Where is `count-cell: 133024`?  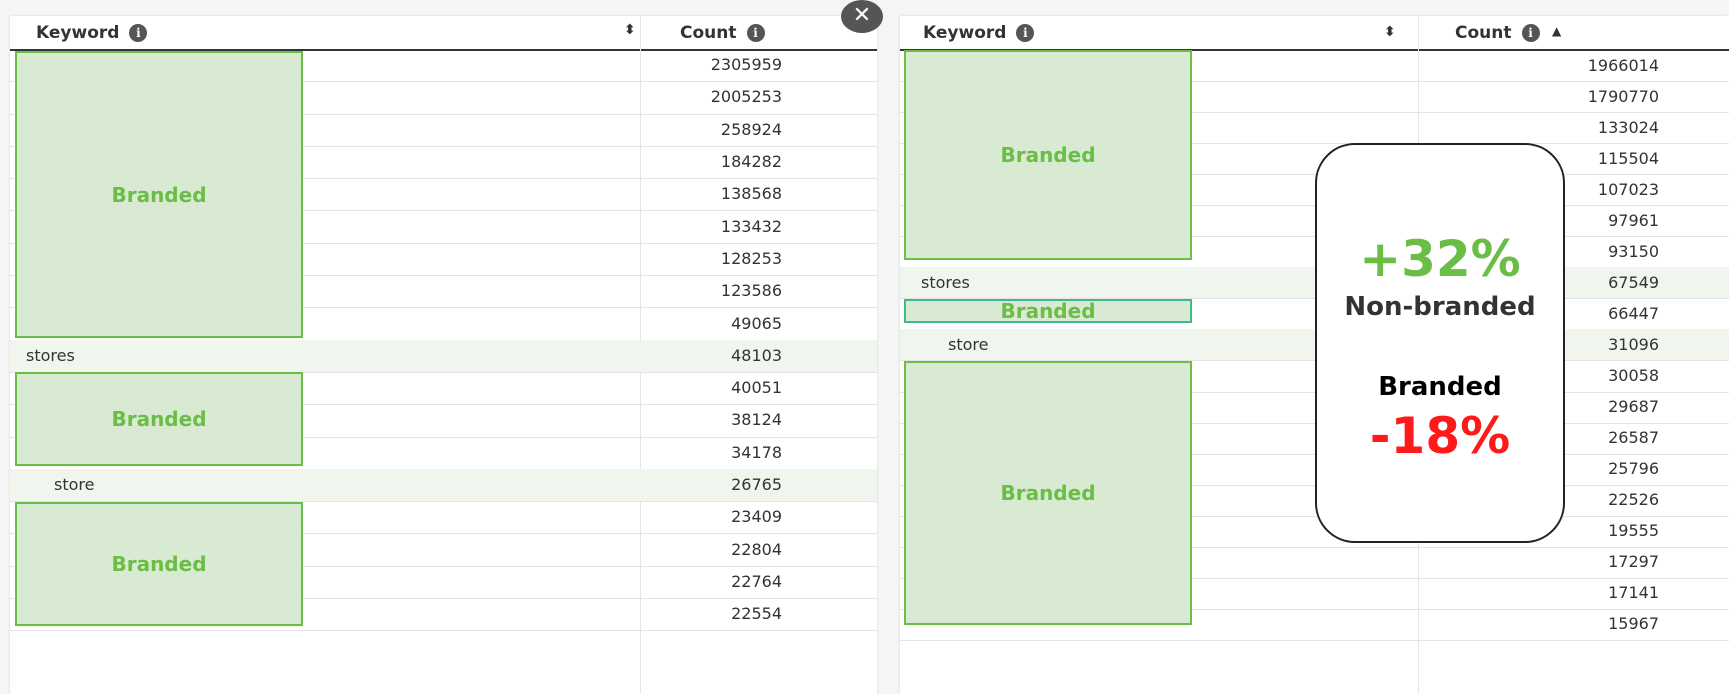
count-cell: 133024 is located at coordinates (1628, 127).